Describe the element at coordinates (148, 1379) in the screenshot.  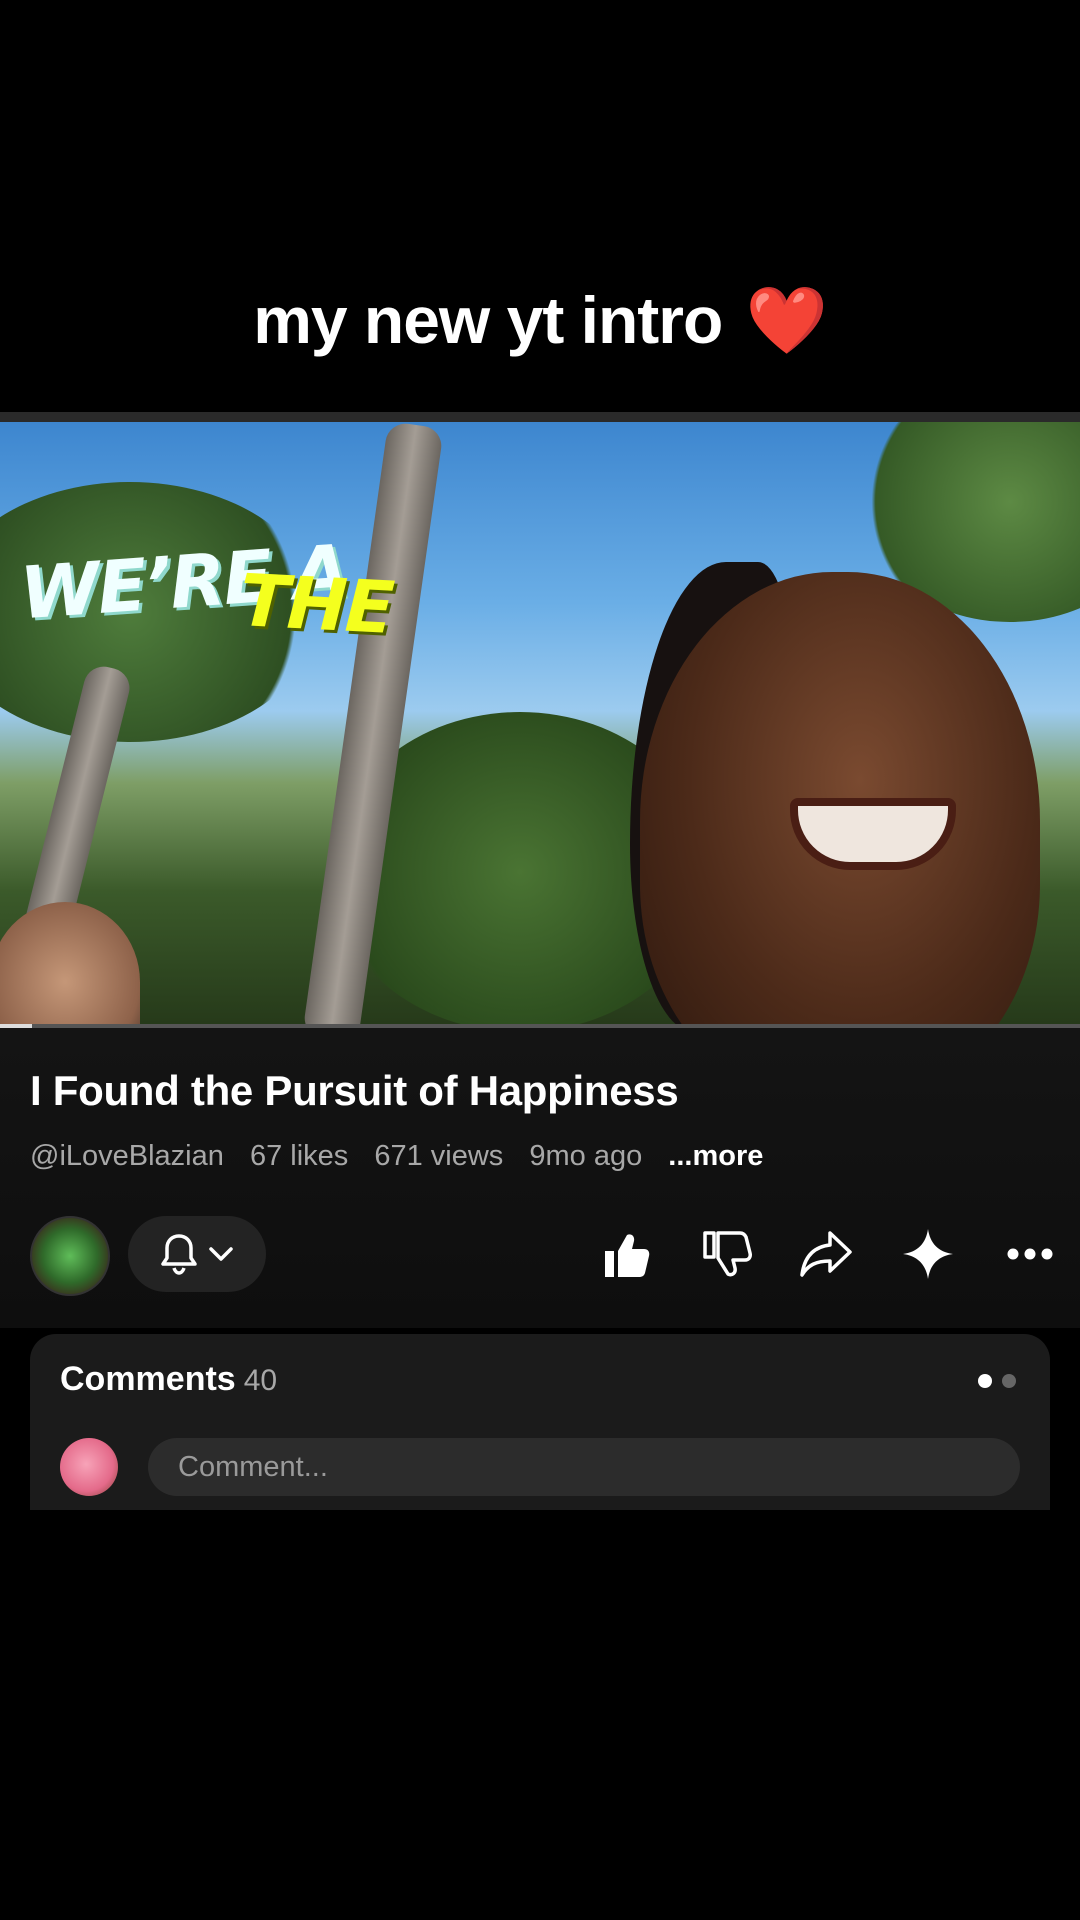
I see `comments-title: Comments` at that location.